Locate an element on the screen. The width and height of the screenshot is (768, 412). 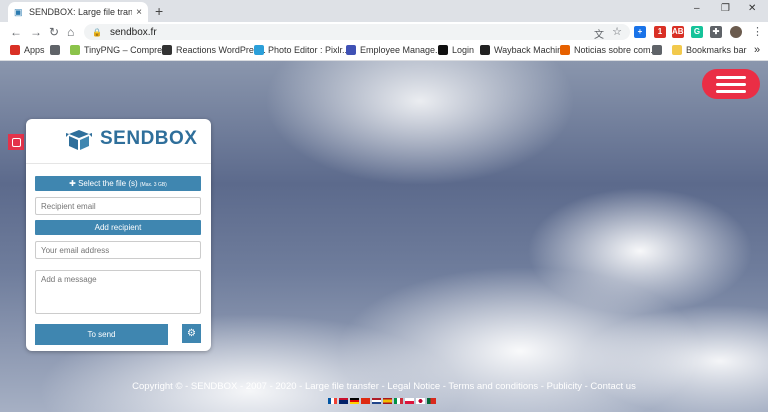
flag-pt-icon is located at coordinates (431, 401).